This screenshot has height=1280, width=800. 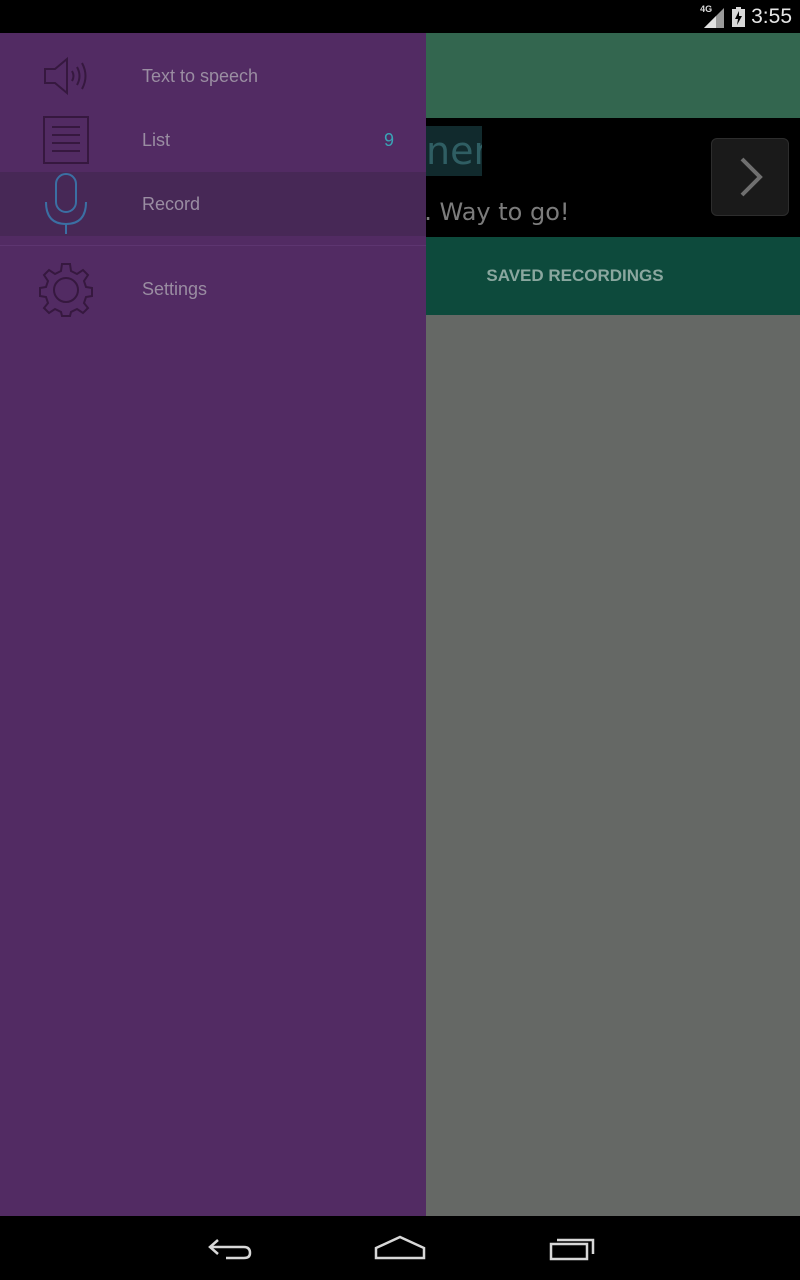 What do you see at coordinates (771, 16) in the screenshot?
I see `clock: 3:55` at bounding box center [771, 16].